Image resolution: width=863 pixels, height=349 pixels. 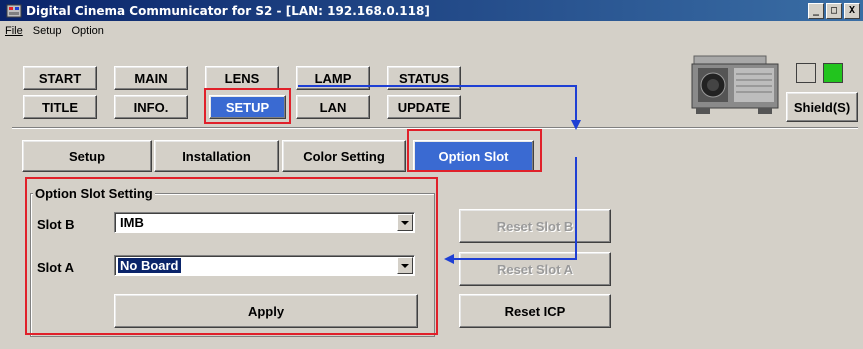 I want to click on menu-bar: File Setup Option, so click(x=431, y=30).